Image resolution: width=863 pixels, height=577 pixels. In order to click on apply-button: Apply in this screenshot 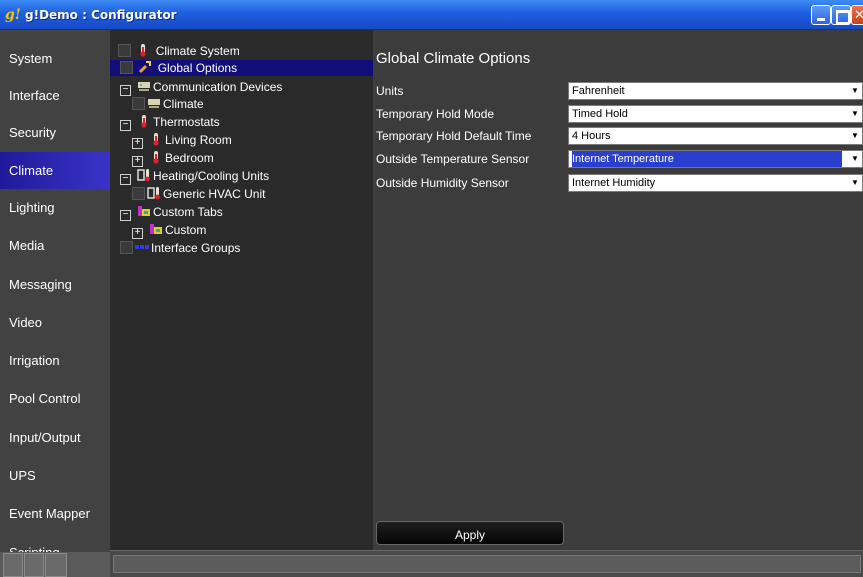, I will do `click(470, 533)`.